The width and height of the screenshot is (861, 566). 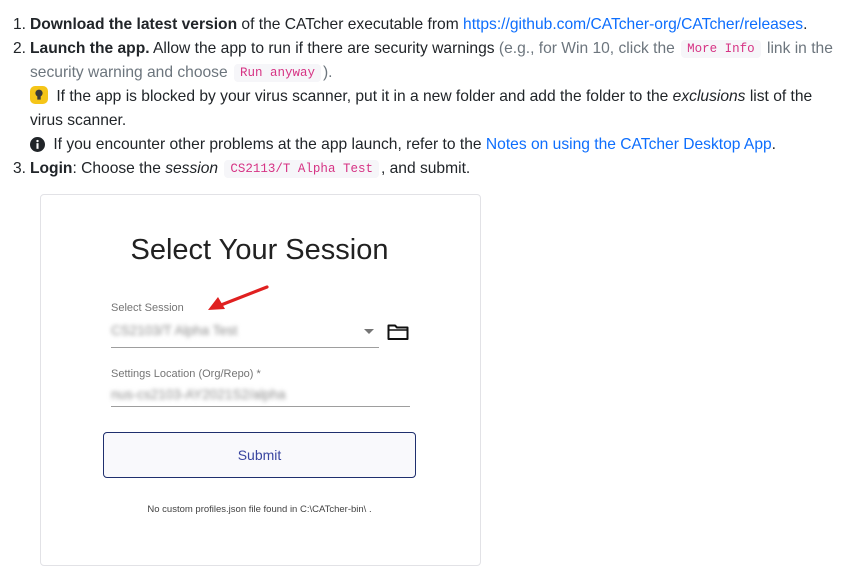 What do you see at coordinates (301, 169) in the screenshot?
I see `session-code: CS2113/T Alpha Test` at bounding box center [301, 169].